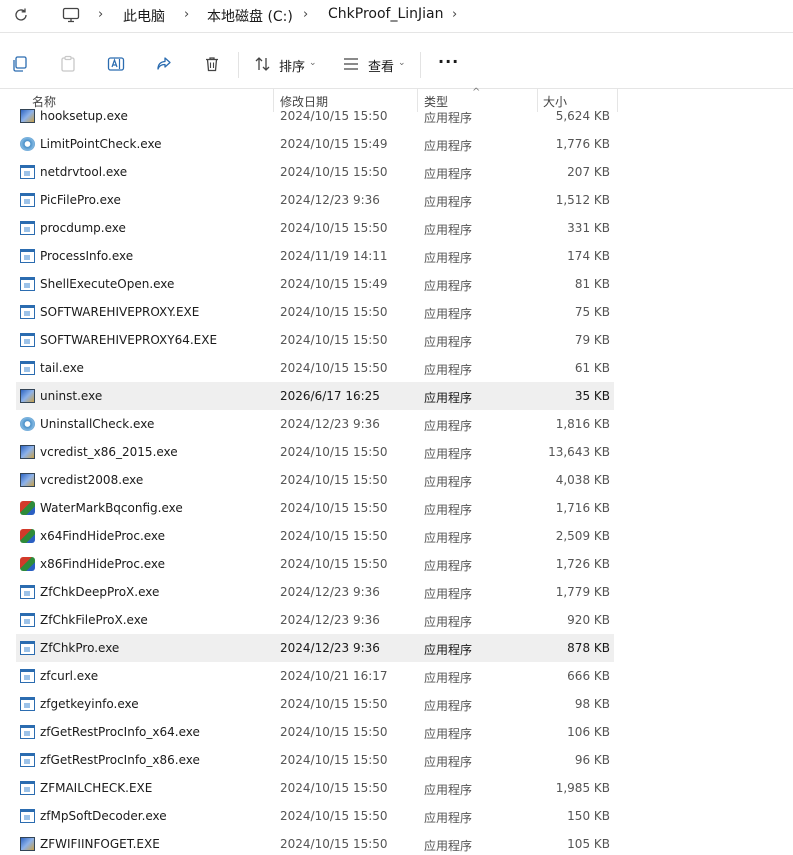 The image size is (793, 855). What do you see at coordinates (80, 200) in the screenshot?
I see `file-name: PicFilePro.exe` at bounding box center [80, 200].